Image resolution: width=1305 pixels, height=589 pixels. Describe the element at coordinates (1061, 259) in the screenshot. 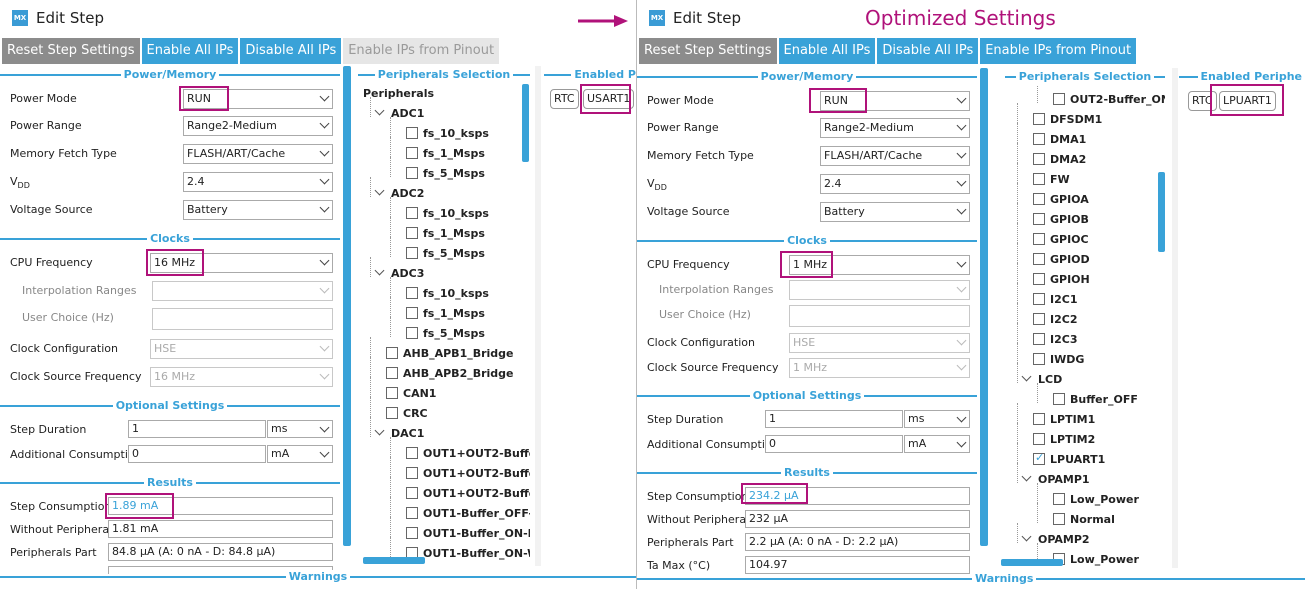

I see `tree-checkbox-item: GPIOD` at that location.